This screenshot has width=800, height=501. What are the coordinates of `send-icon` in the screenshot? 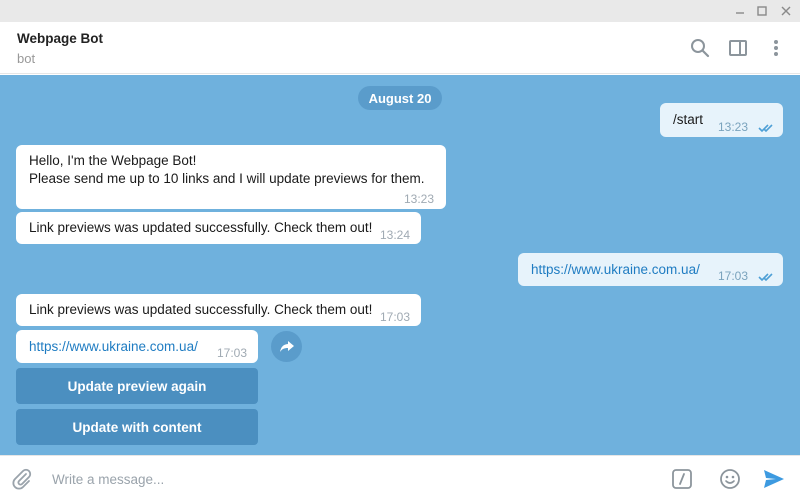 It's located at (774, 479).